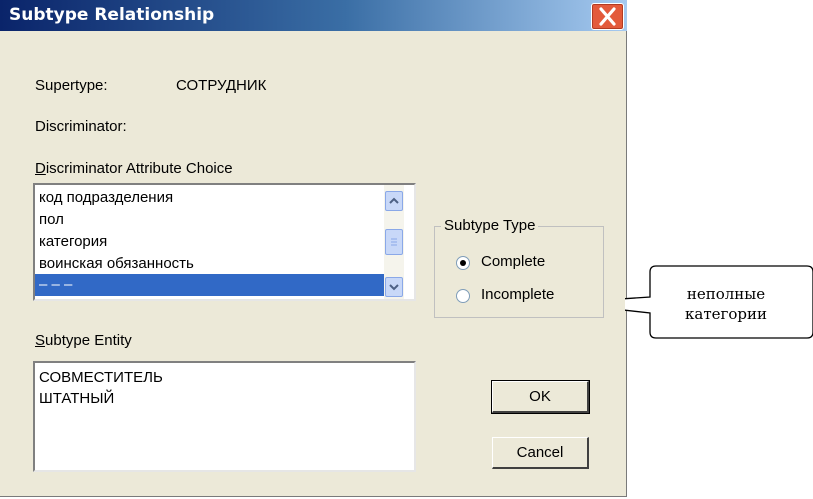  Describe the element at coordinates (540, 397) in the screenshot. I see `ok-button: OK` at that location.